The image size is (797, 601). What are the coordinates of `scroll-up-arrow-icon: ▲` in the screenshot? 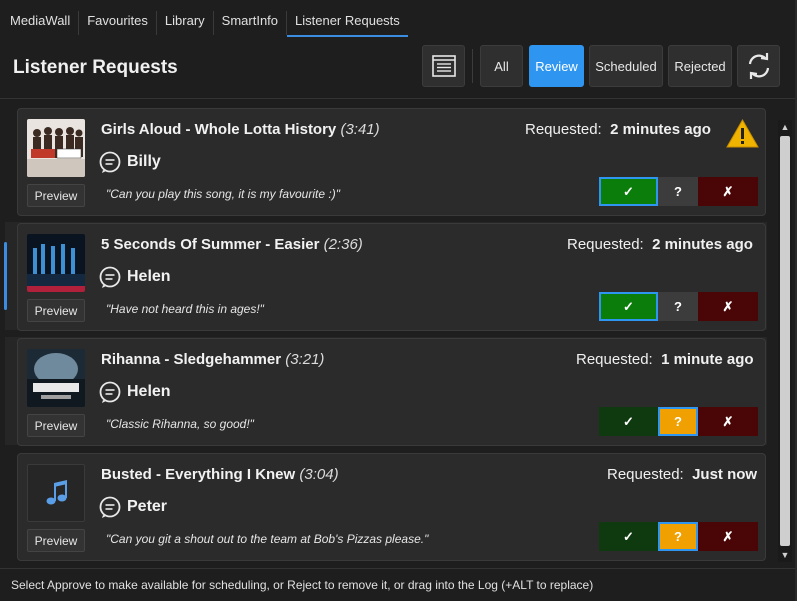 It's located at (785, 127).